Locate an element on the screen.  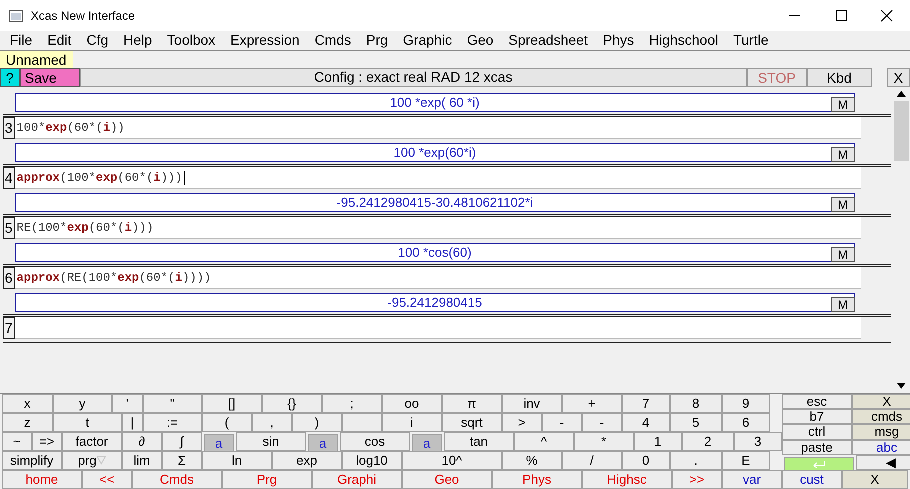
keypad-key: i is located at coordinates (412, 422).